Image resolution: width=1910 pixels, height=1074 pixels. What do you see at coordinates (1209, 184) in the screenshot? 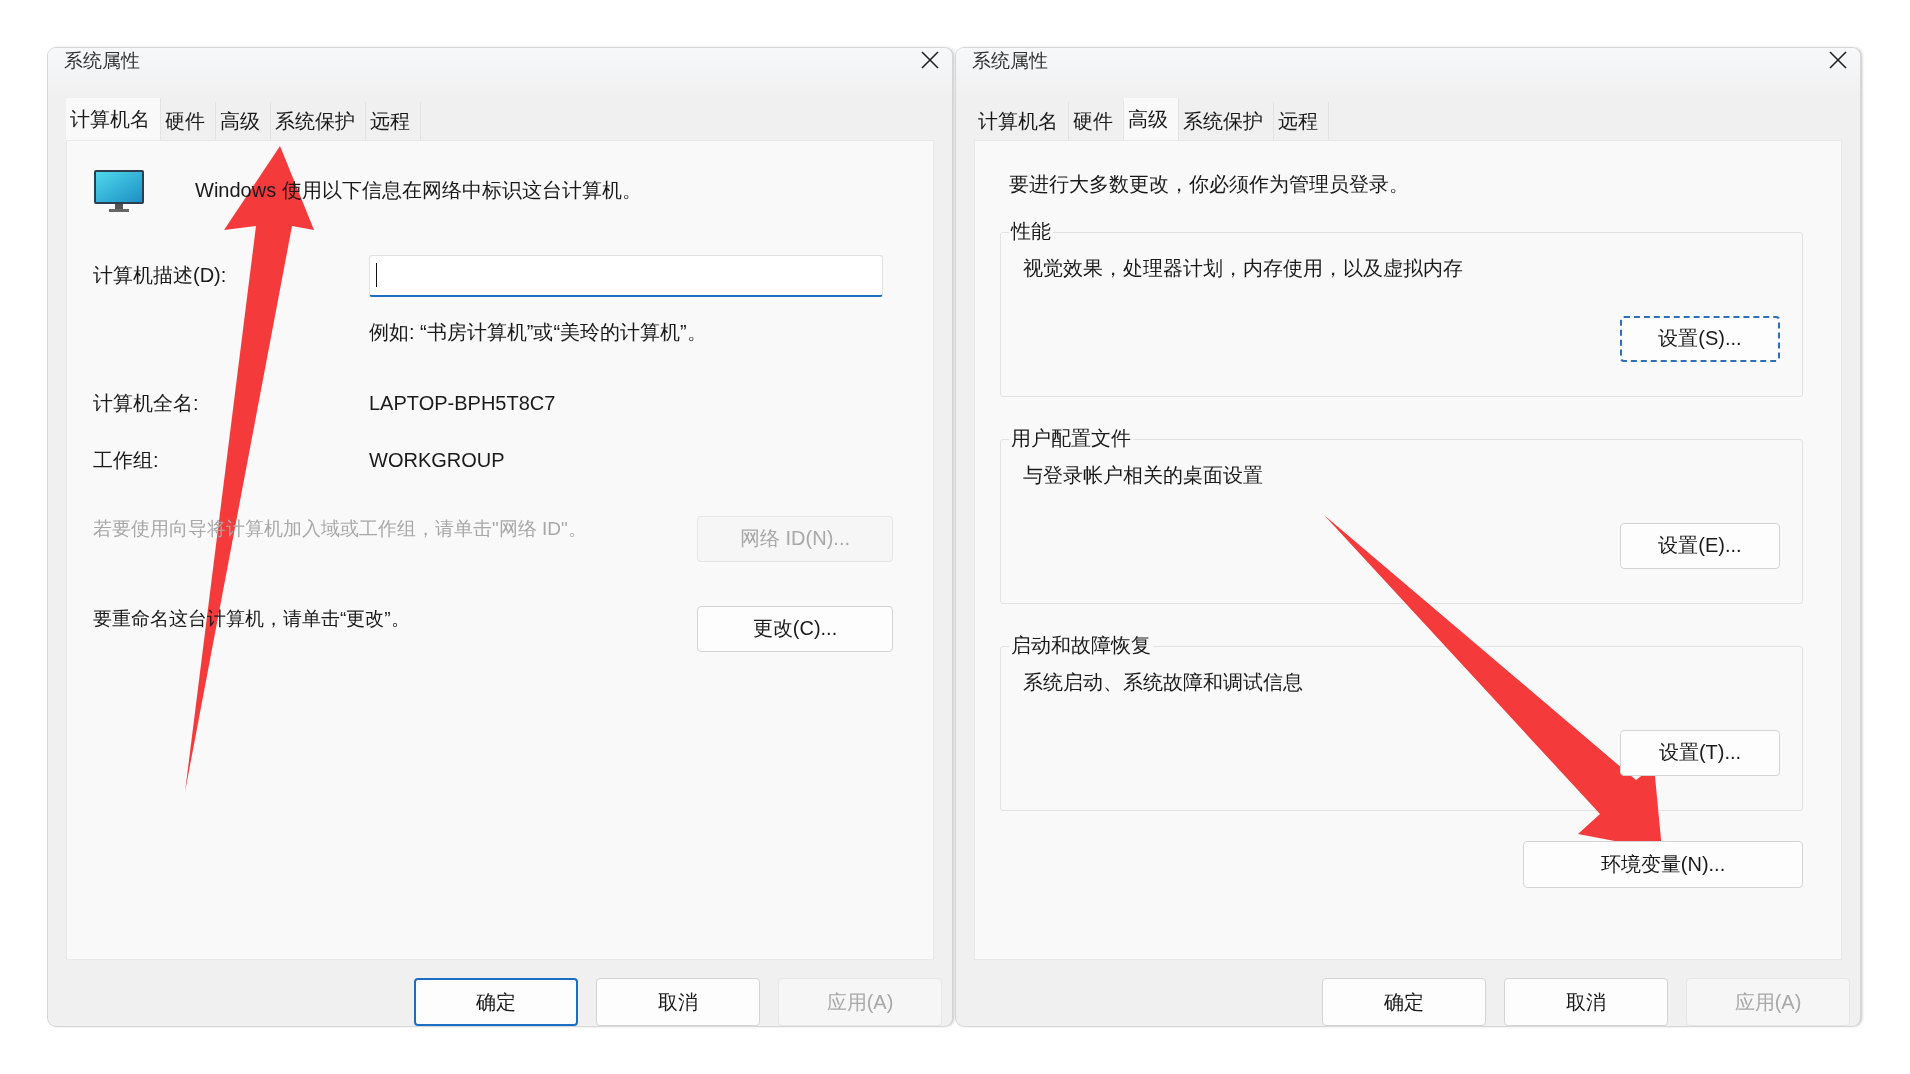
I see `admin-note: 要进行大多数更改，你必须作为管理员登录。` at bounding box center [1209, 184].